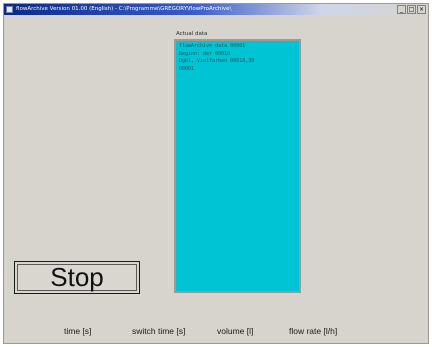 Image resolution: width=432 pixels, height=347 pixels. Describe the element at coordinates (401, 9) in the screenshot. I see `minimize-button: _` at that location.